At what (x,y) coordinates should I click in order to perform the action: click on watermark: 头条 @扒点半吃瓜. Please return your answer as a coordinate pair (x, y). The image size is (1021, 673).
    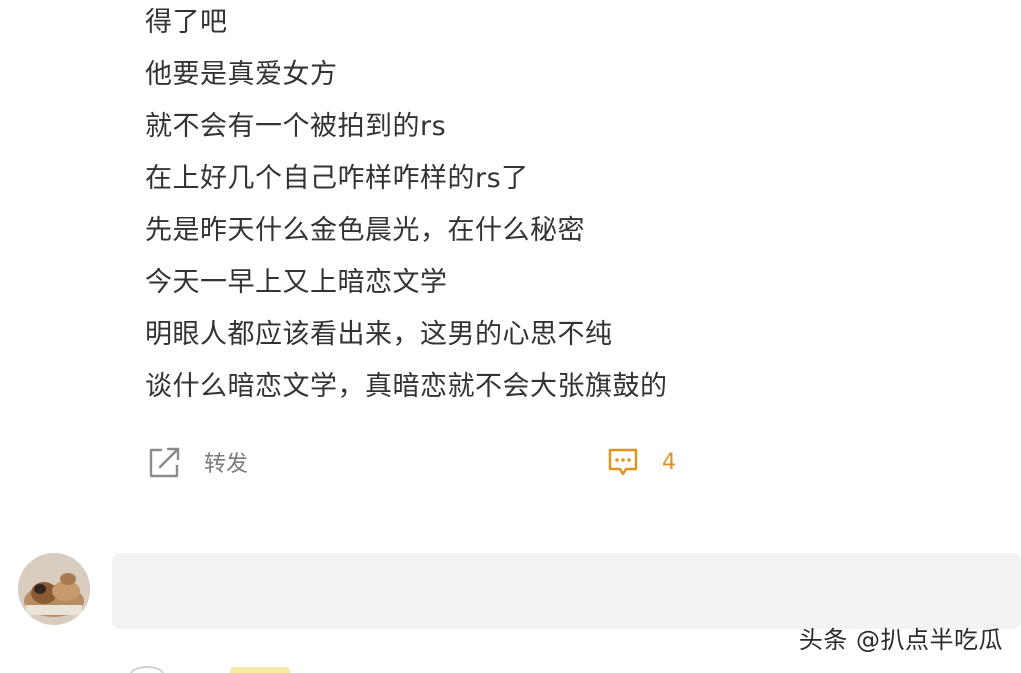
    Looking at the image, I should click on (900, 640).